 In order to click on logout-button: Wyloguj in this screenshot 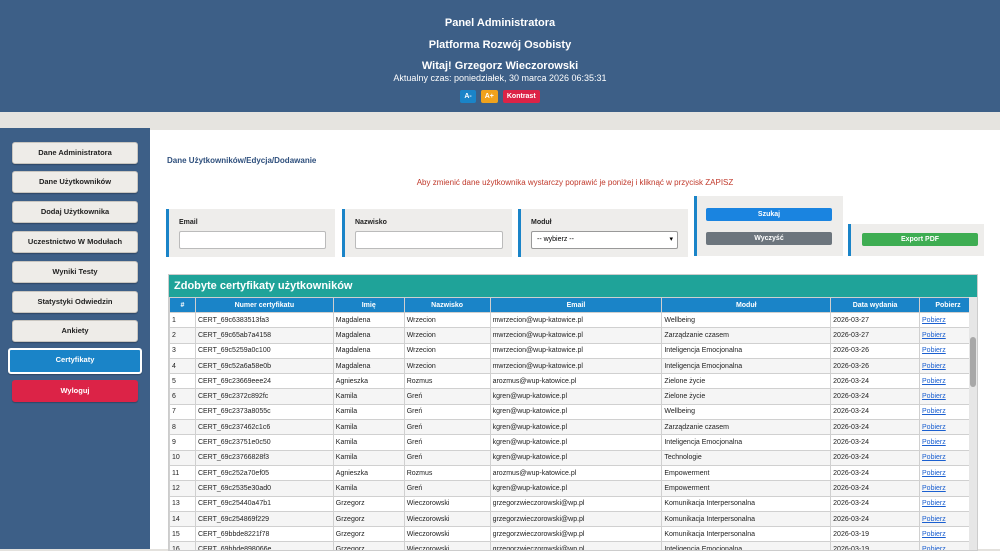, I will do `click(75, 391)`.